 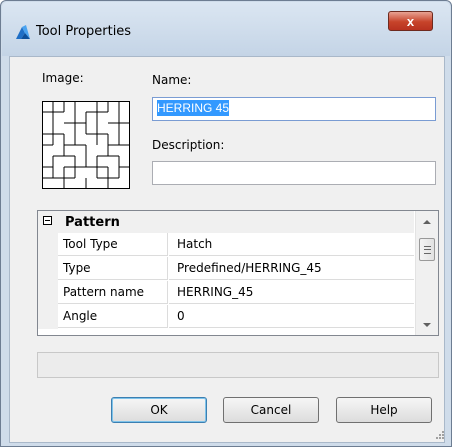 I want to click on category-header-pattern: Pattern, so click(x=226, y=222).